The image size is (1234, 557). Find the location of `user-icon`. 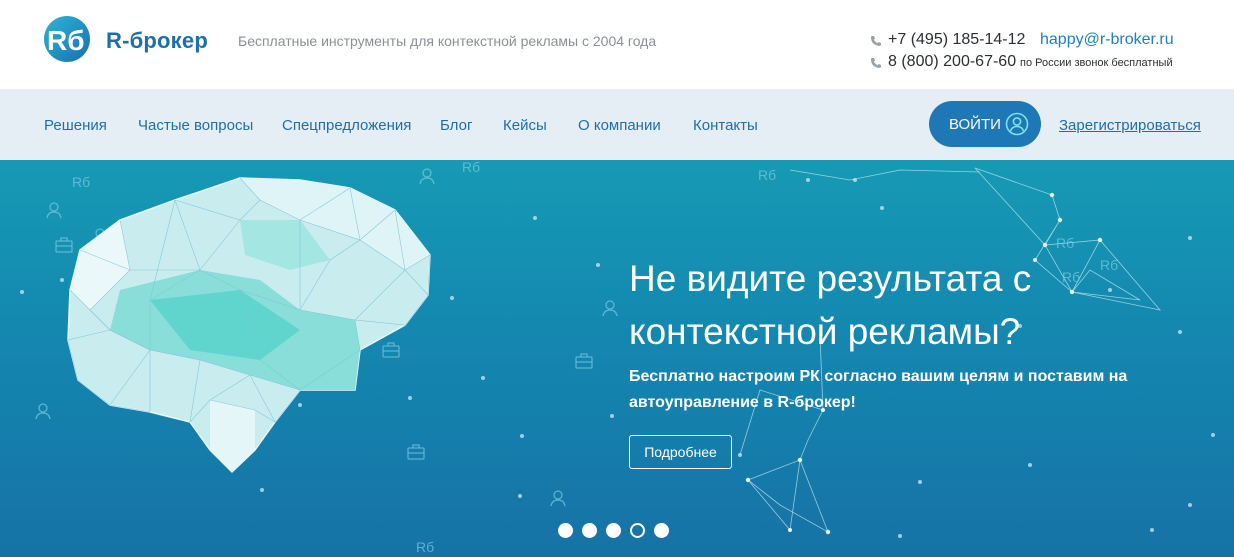

user-icon is located at coordinates (1017, 124).